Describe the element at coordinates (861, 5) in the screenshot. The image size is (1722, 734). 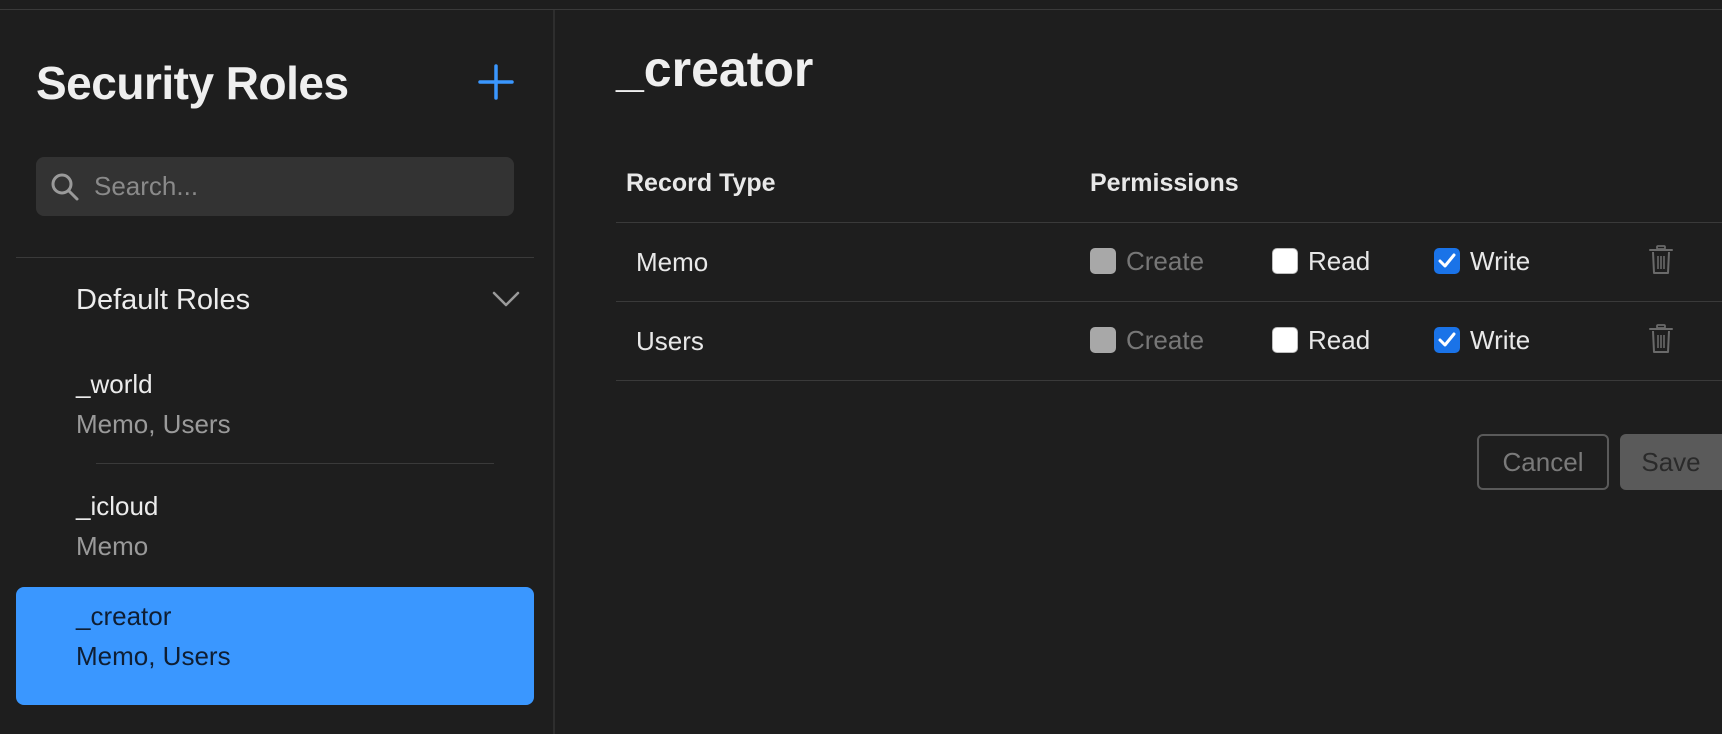
I see `window-top-edge` at that location.